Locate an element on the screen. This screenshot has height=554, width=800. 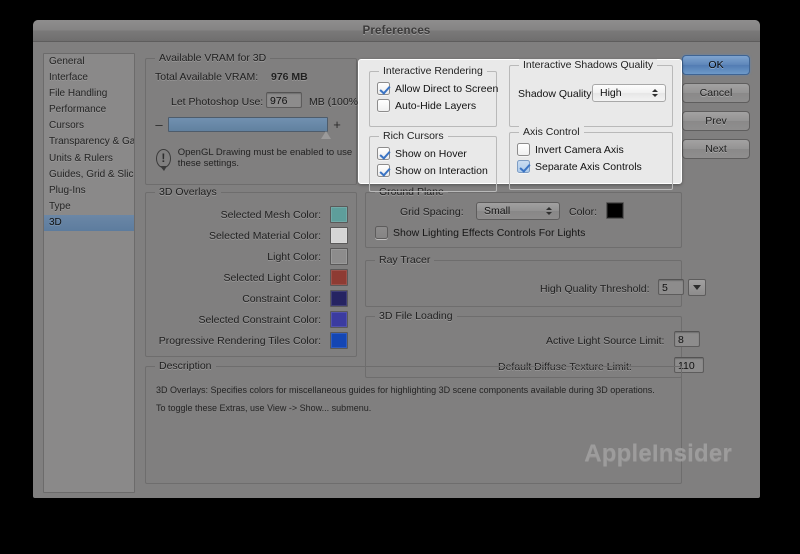
total-vram-label: Total Available VRAM: is located at coordinates (207, 77).